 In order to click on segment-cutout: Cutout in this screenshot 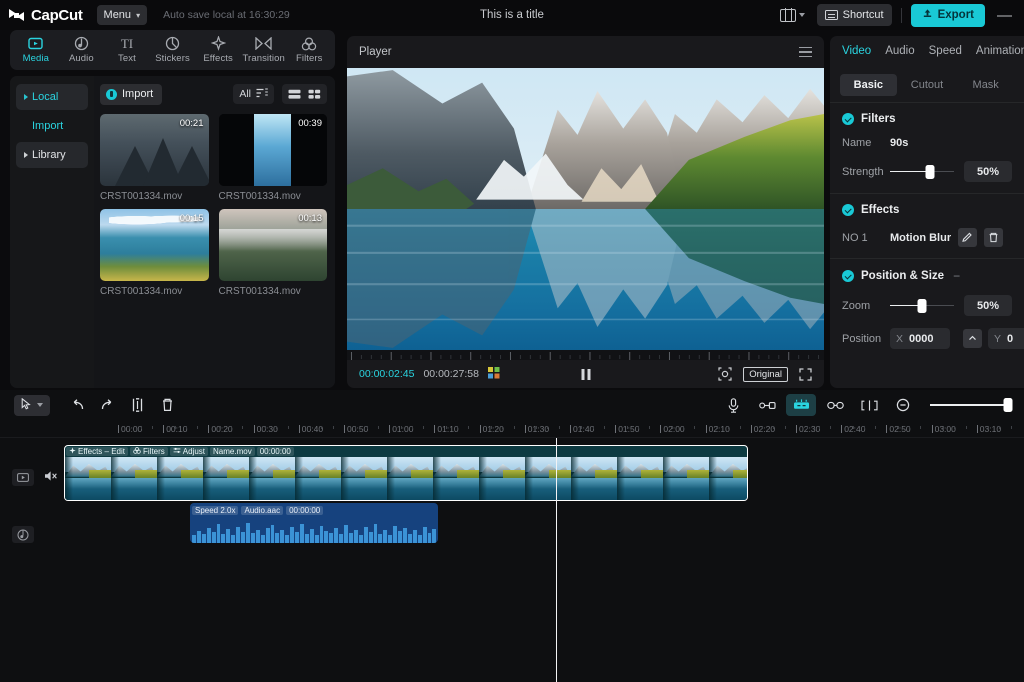, I will do `click(927, 85)`.